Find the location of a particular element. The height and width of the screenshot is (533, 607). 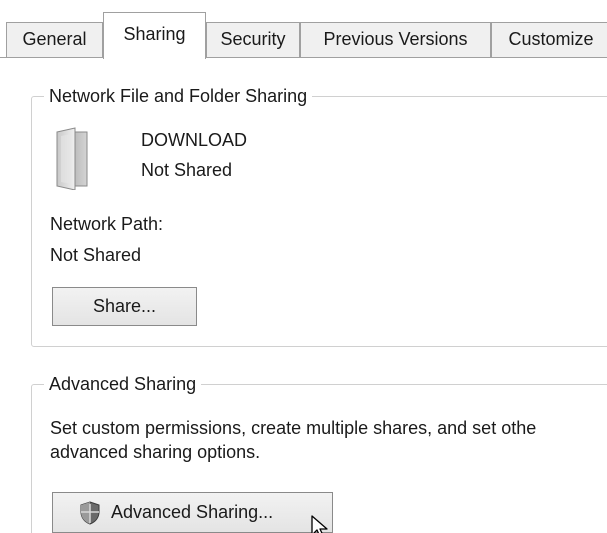

tab-customize: Customize is located at coordinates (549, 39).